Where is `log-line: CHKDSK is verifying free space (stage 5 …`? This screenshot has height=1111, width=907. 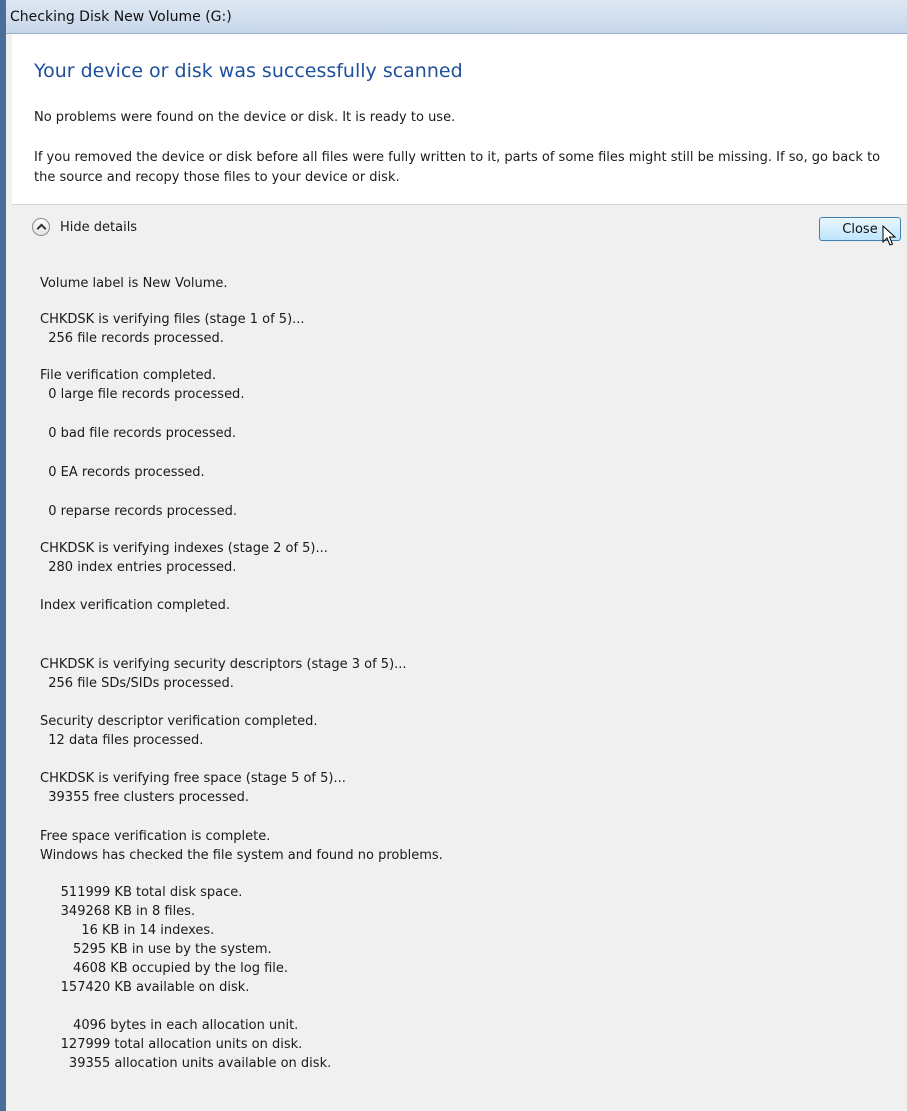
log-line: CHKDSK is verifying free space (stage 5 … is located at coordinates (193, 778).